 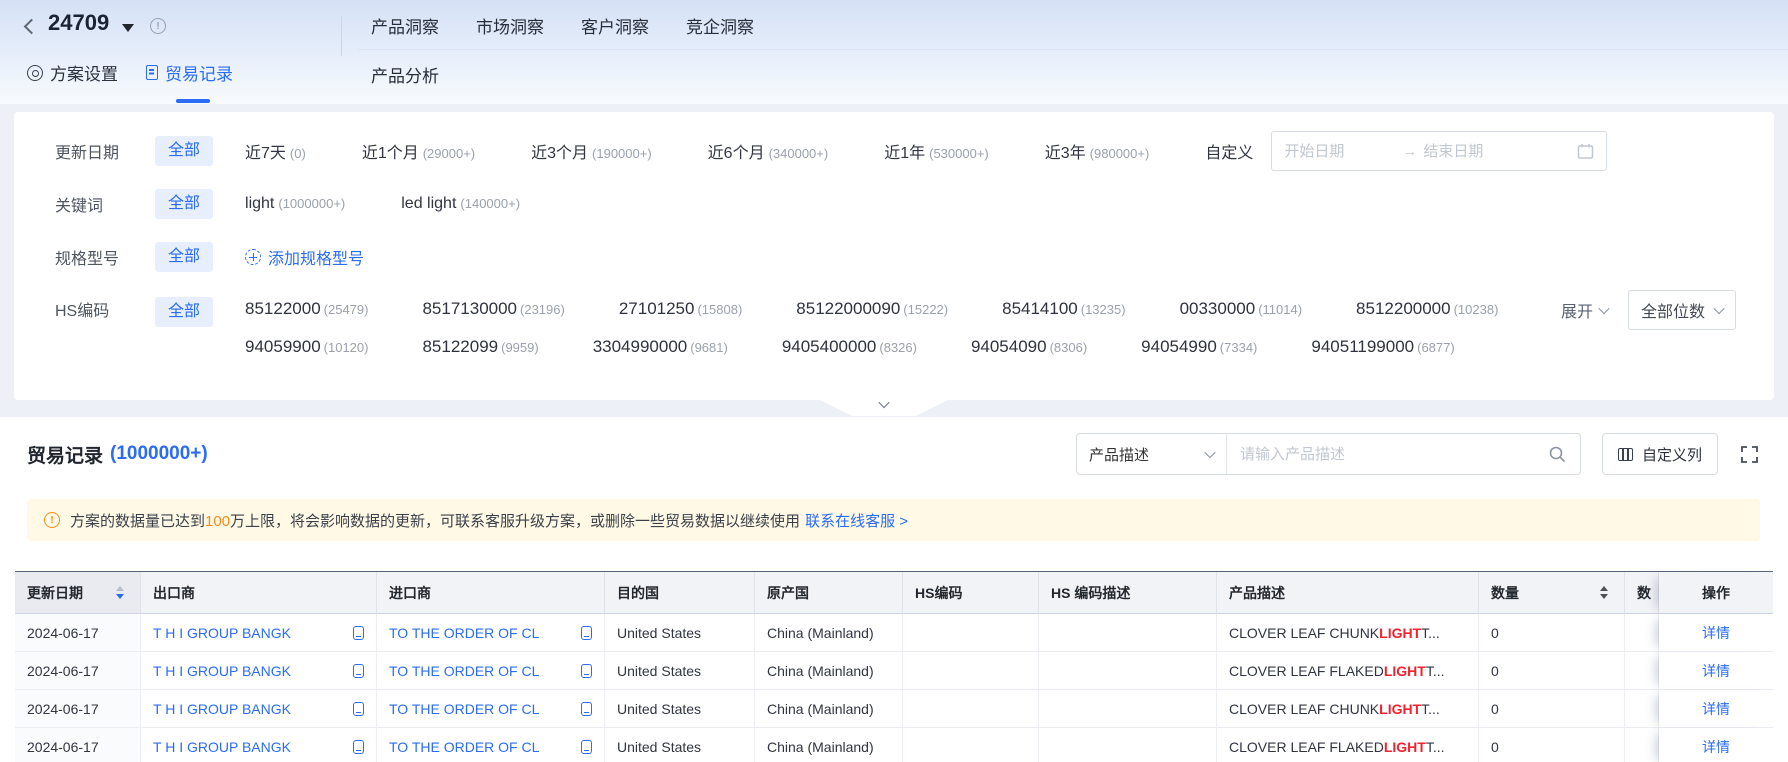 I want to click on filter-option: 近6个月 (340000+), so click(x=768, y=151).